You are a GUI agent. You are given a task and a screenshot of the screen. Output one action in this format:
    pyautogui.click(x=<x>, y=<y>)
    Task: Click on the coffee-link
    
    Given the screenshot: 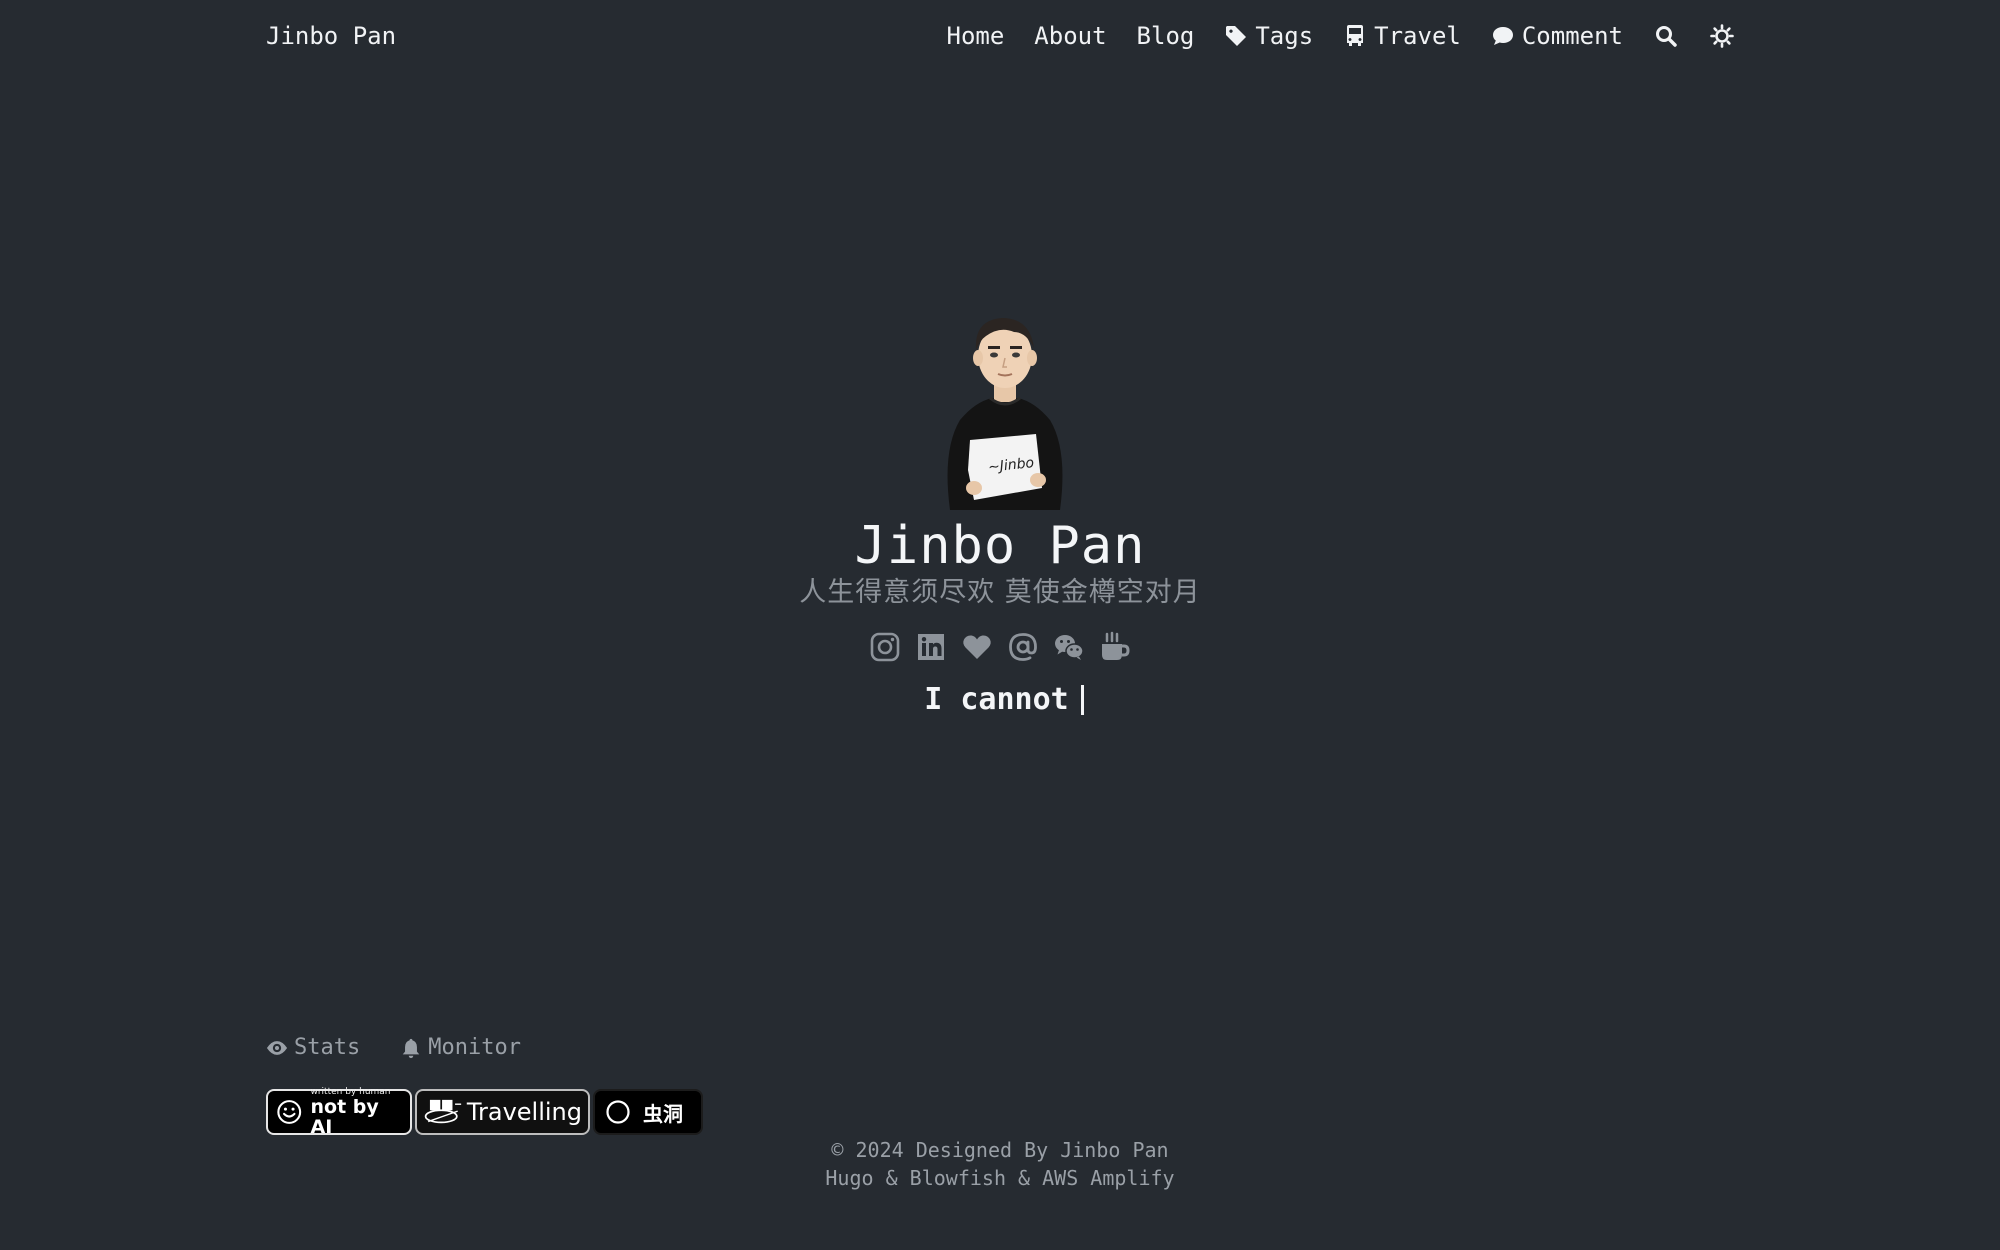 What is the action you would take?
    pyautogui.click(x=1115, y=647)
    